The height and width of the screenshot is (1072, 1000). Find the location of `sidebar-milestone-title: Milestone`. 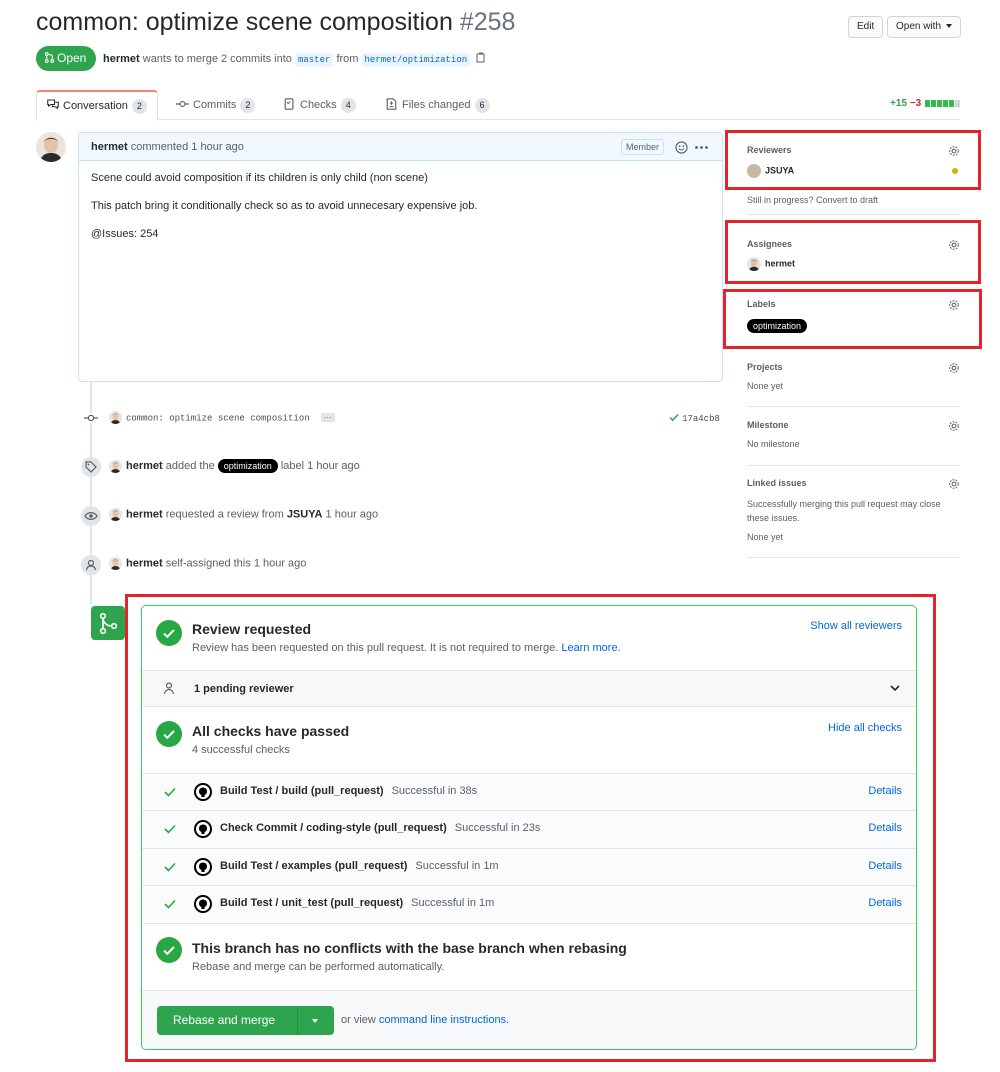

sidebar-milestone-title: Milestone is located at coordinates (853, 425).